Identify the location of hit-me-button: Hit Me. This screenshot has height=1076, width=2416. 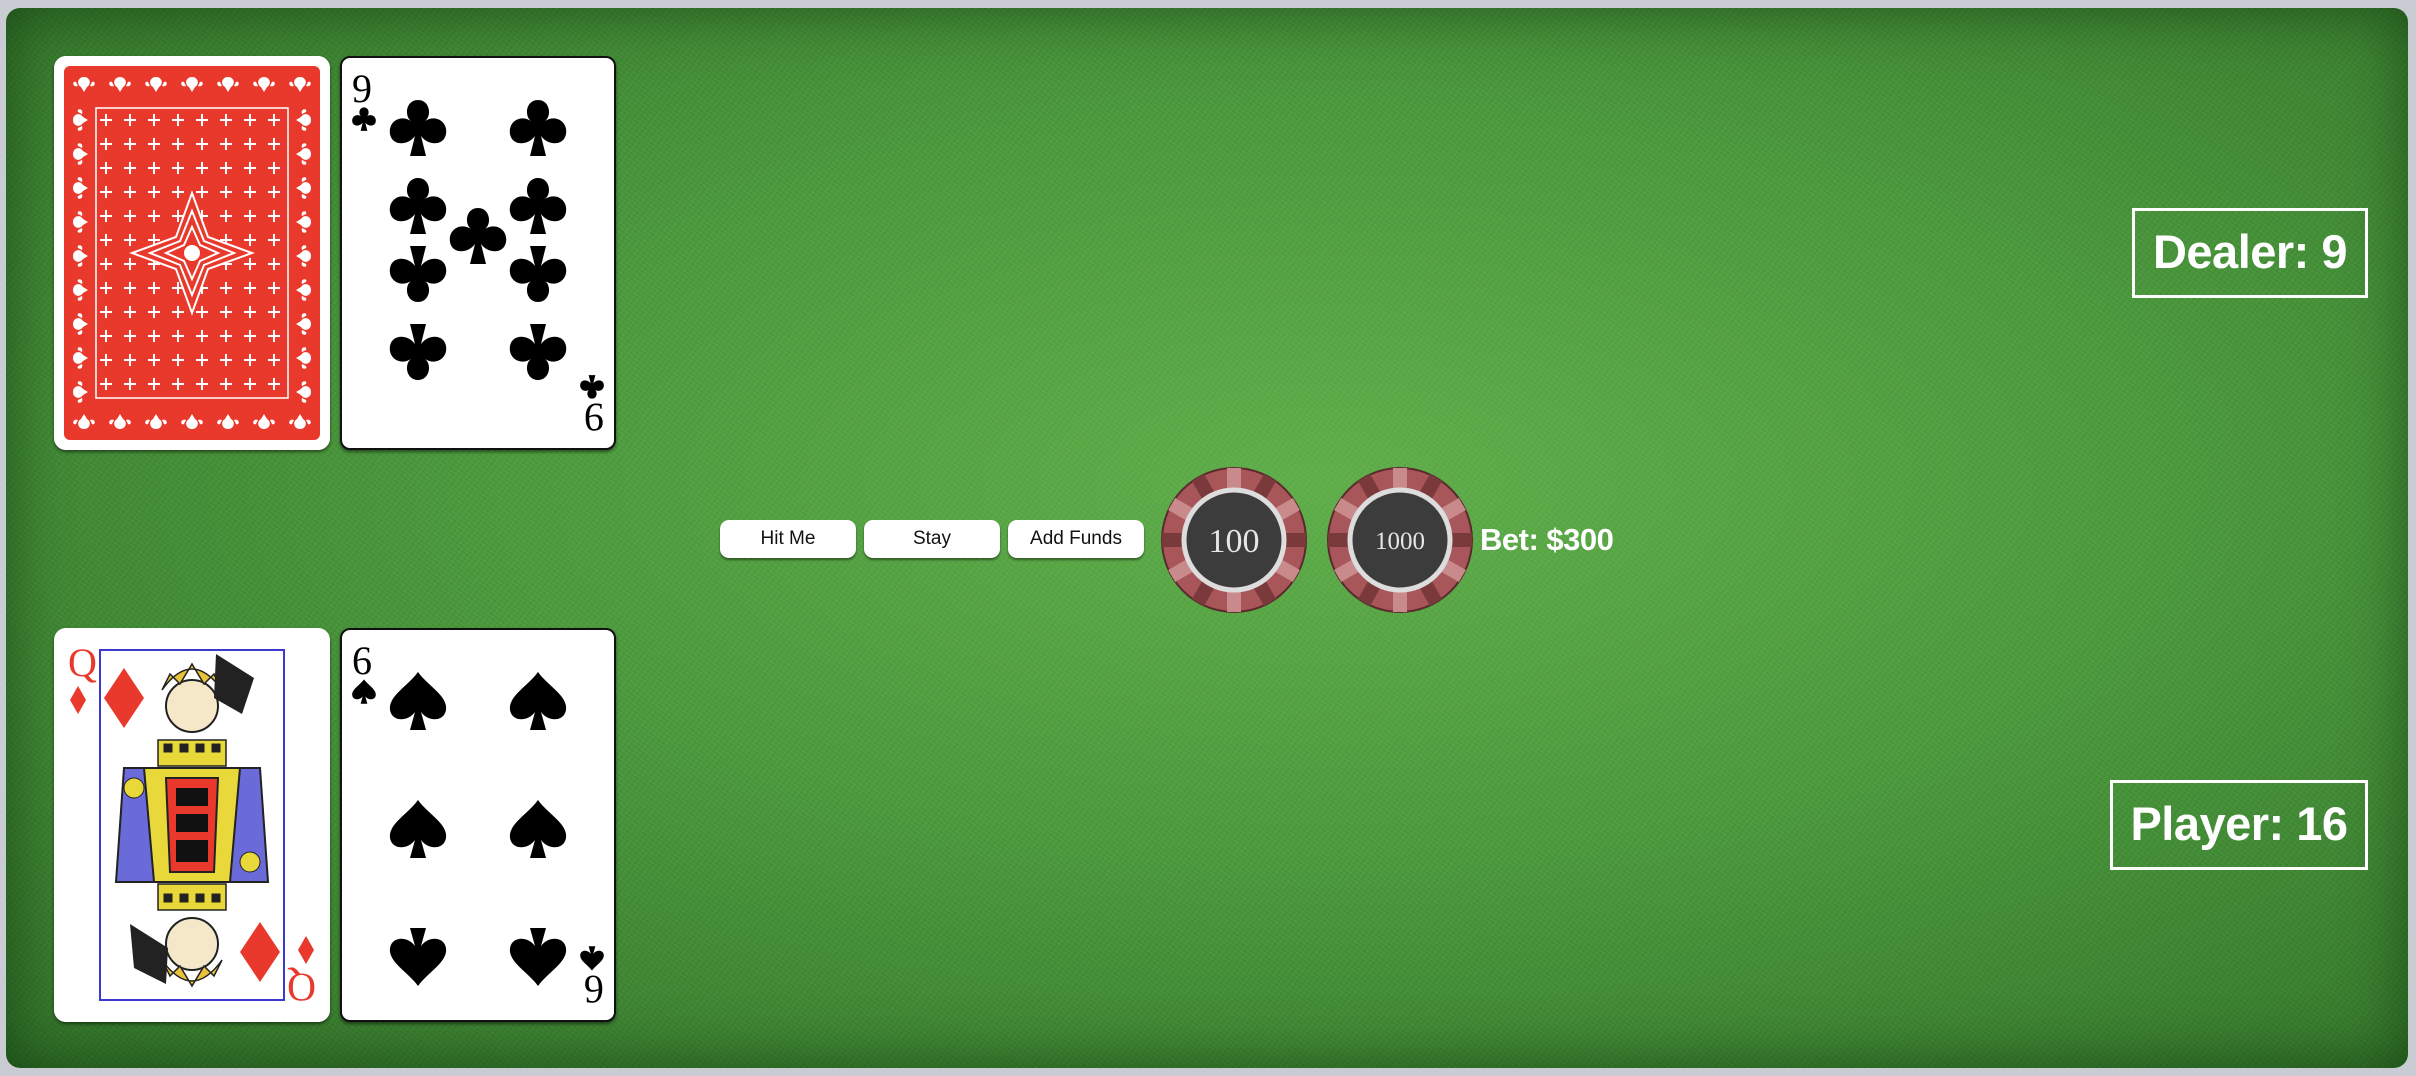
(788, 539).